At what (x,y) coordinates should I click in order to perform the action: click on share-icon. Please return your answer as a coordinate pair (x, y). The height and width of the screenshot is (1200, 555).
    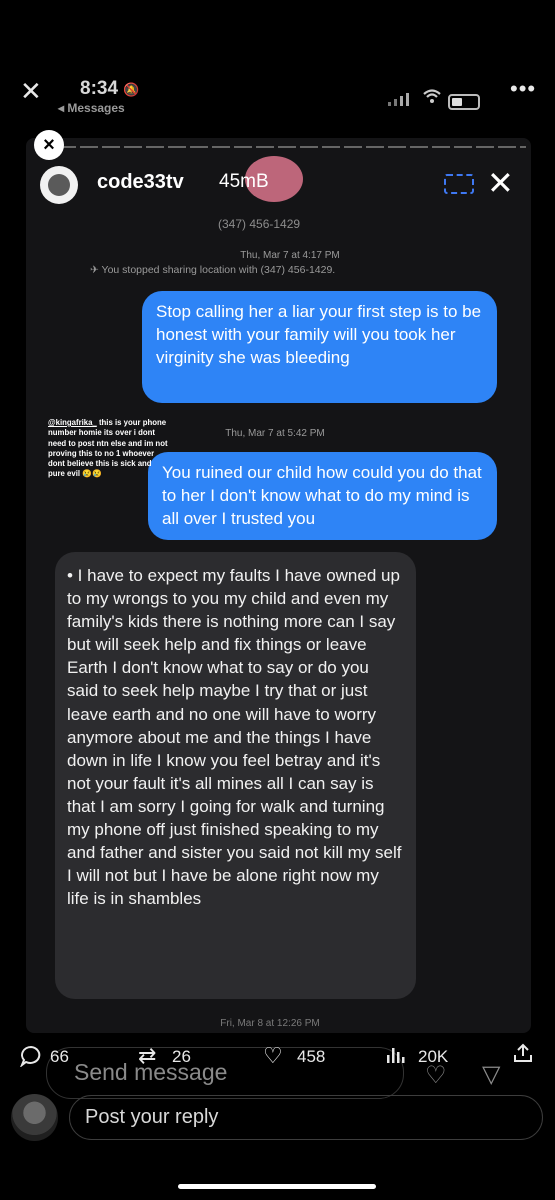
    Looking at the image, I should click on (523, 1056).